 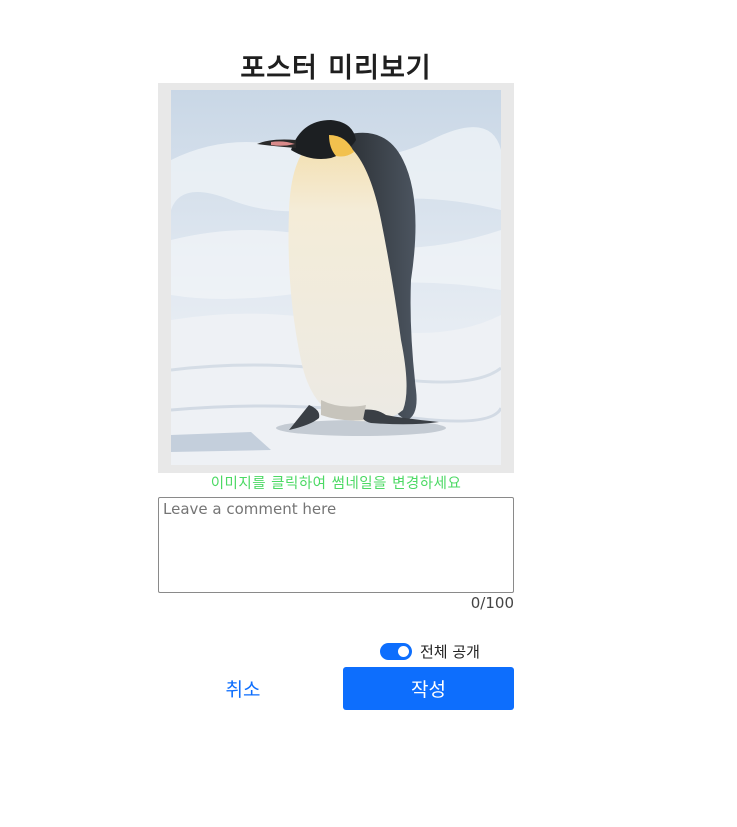 I want to click on character-counter: 0/100, so click(x=492, y=603).